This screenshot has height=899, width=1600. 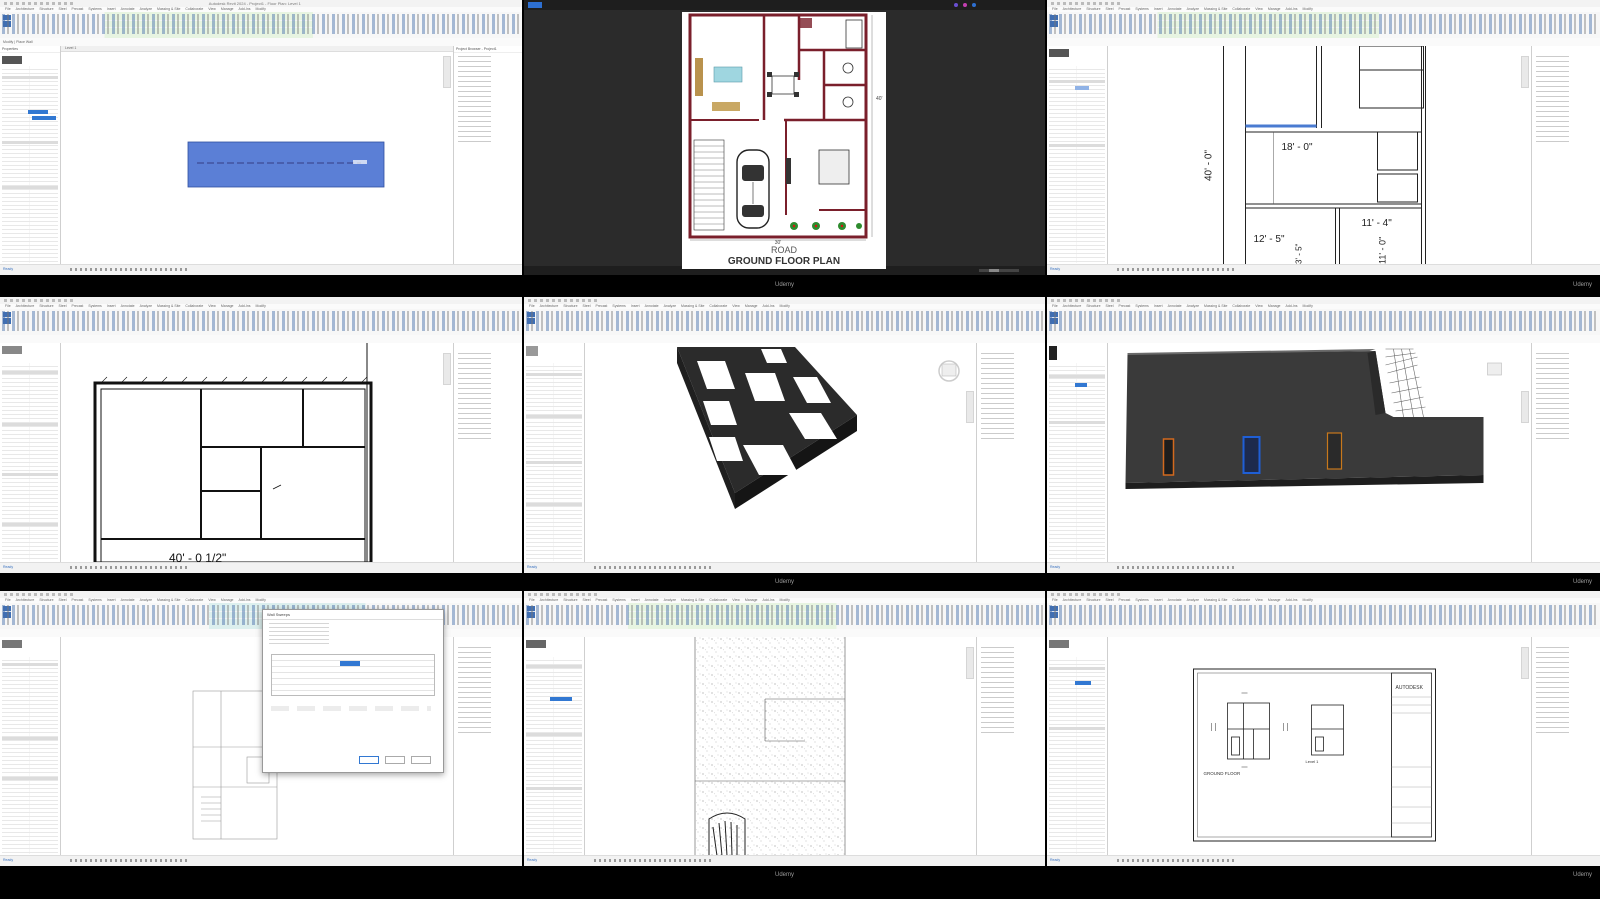 What do you see at coordinates (780, 746) in the screenshot?
I see `drawing-canvas` at bounding box center [780, 746].